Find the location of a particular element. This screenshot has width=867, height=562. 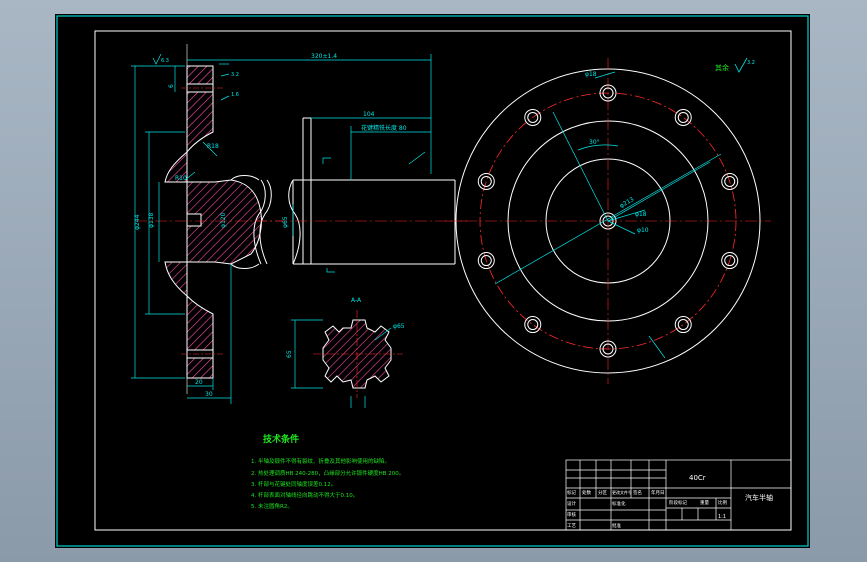

label-design: 设计 is located at coordinates (571, 503).